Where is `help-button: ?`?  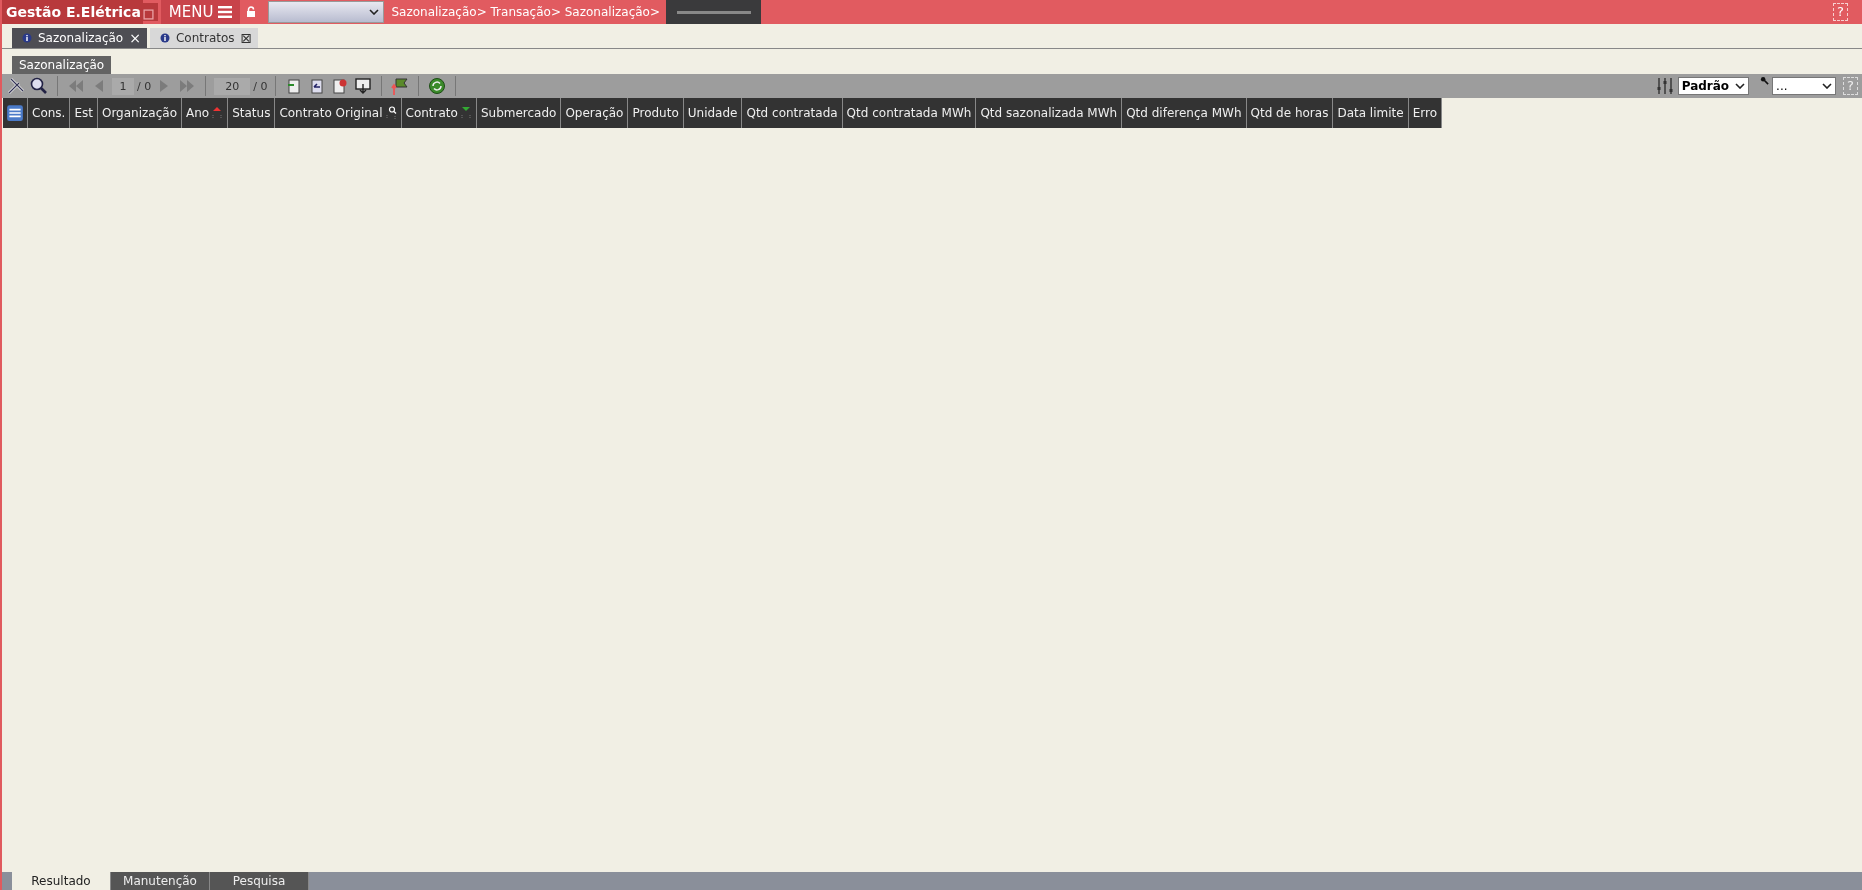 help-button: ? is located at coordinates (1840, 12).